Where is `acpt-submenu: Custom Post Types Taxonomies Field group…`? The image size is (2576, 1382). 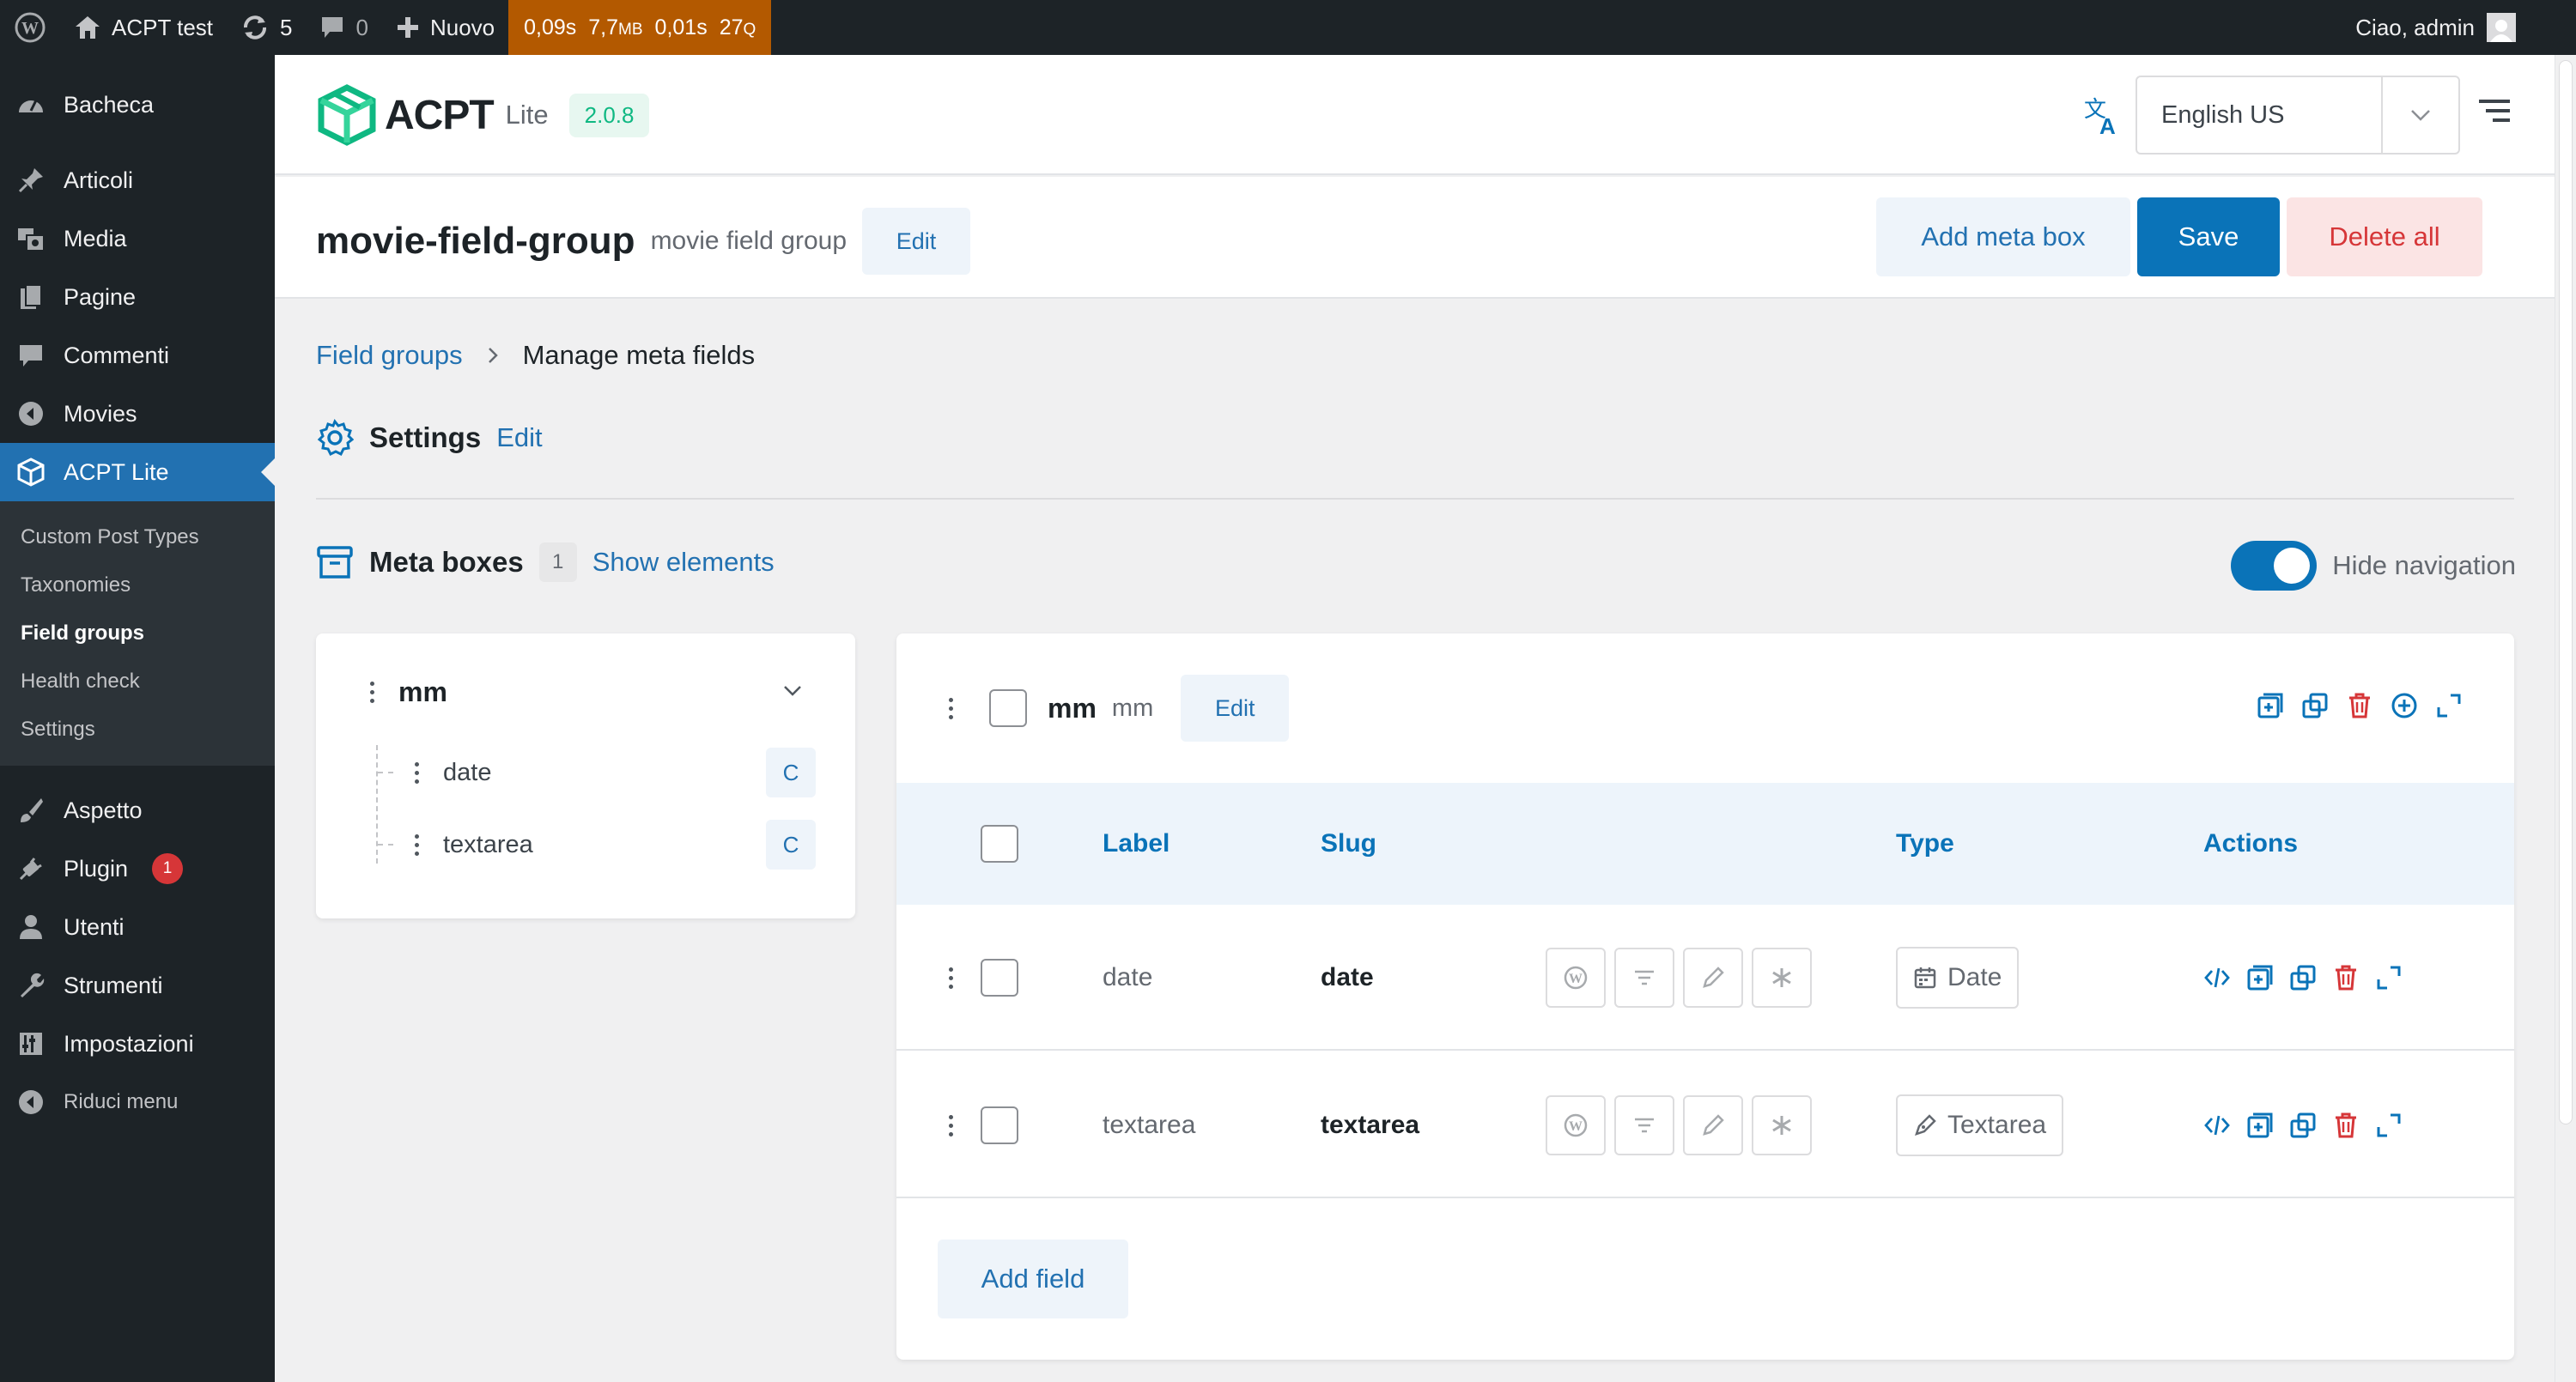
acpt-submenu: Custom Post Types Taxonomies Field group… is located at coordinates (137, 633).